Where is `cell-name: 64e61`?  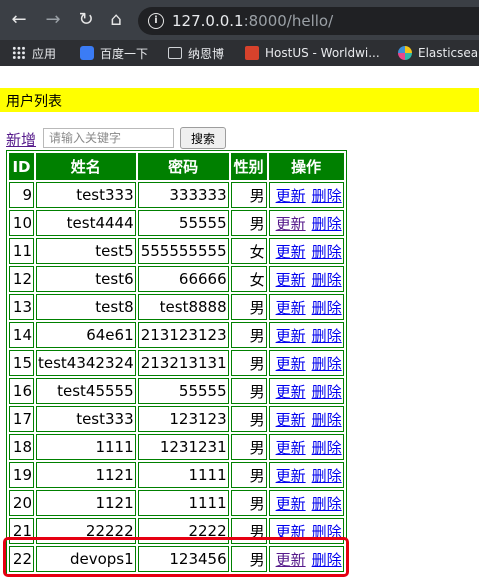
cell-name: 64e61 is located at coordinates (86, 335).